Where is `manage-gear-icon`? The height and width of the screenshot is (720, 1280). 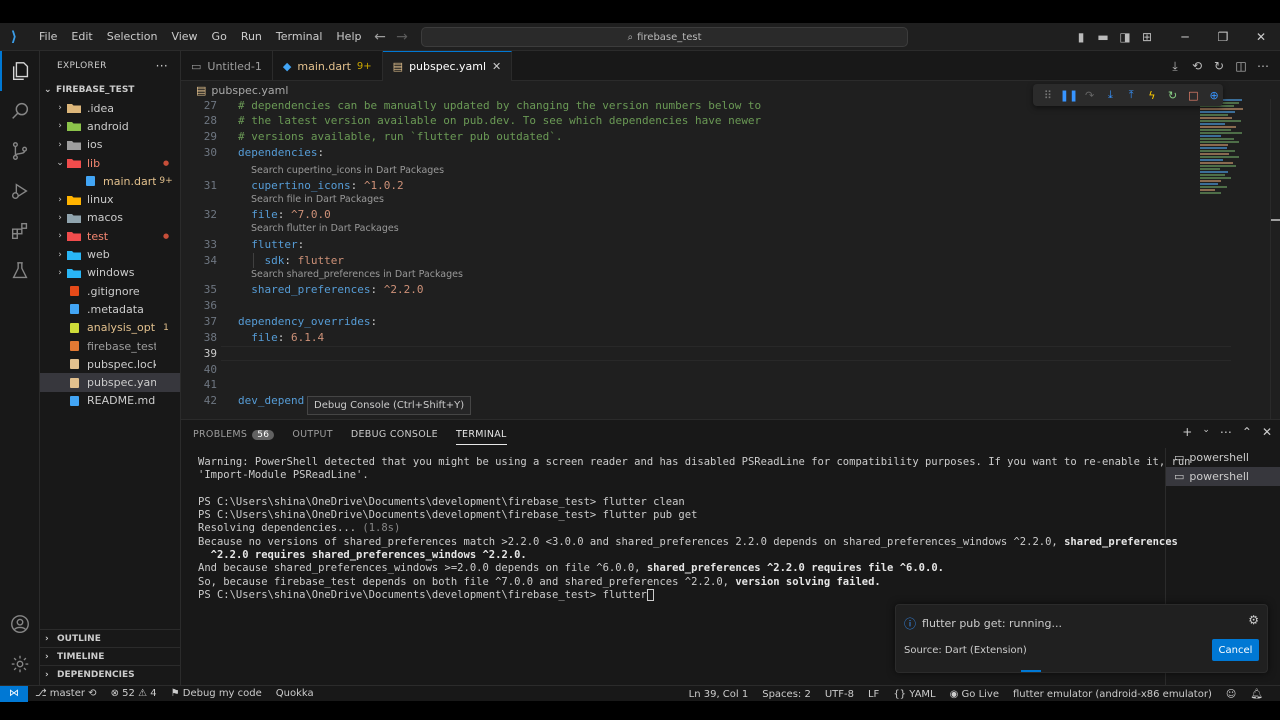 manage-gear-icon is located at coordinates (20, 664).